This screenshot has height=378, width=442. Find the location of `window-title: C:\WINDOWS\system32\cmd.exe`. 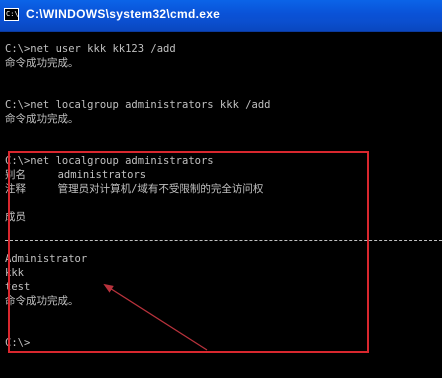

window-title: C:\WINDOWS\system32\cmd.exe is located at coordinates (123, 14).